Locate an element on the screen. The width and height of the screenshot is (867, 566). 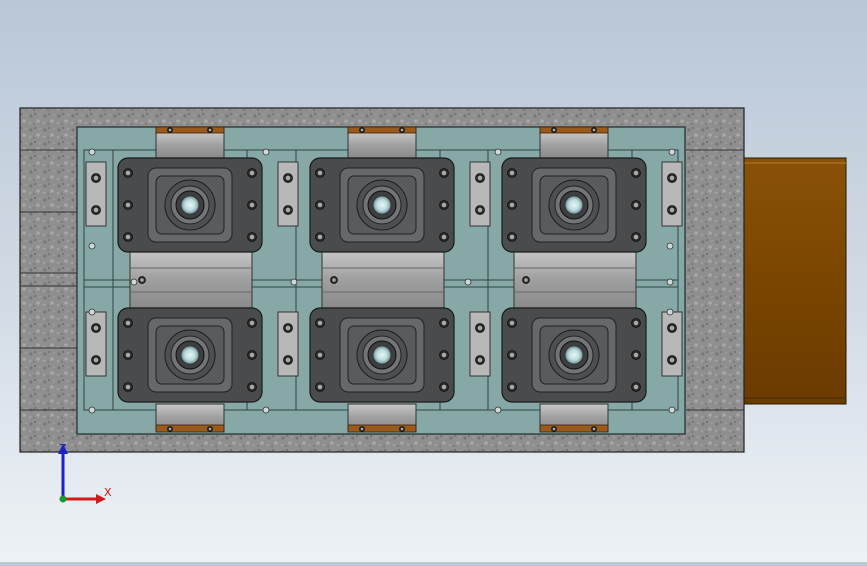
origin-point is located at coordinates (63, 499).